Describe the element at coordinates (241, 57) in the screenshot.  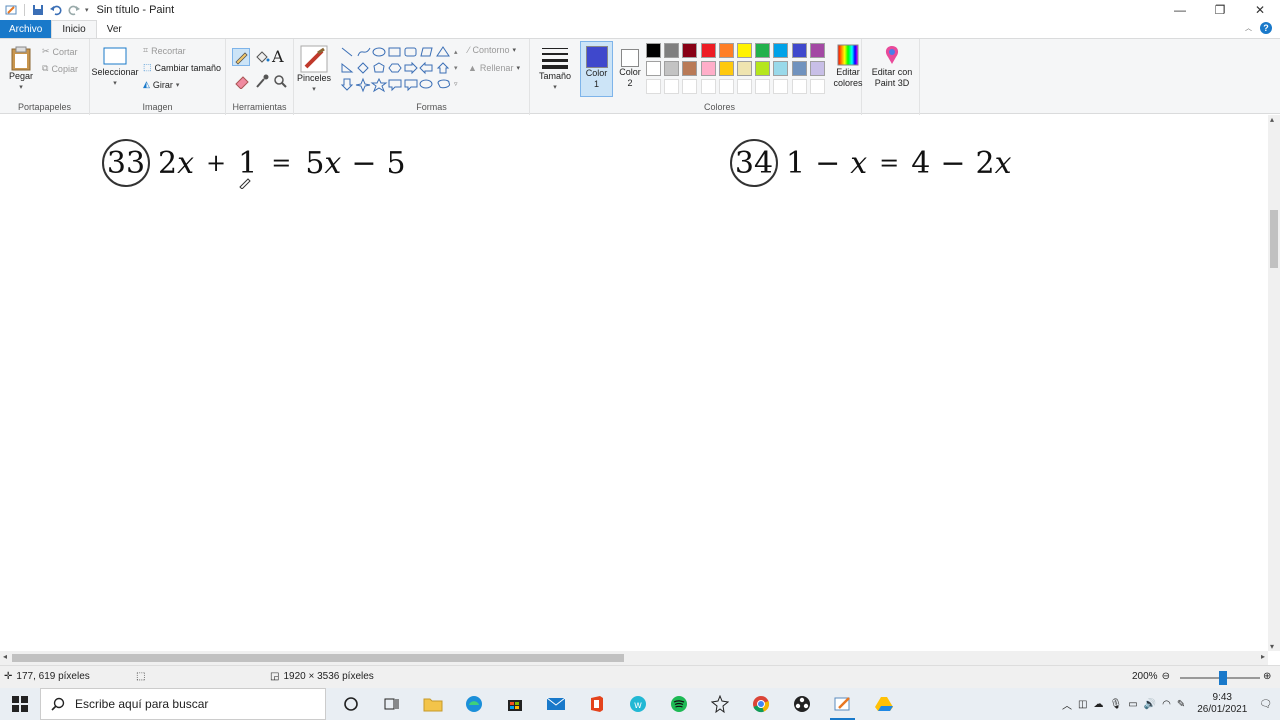
I see `pencil-tool` at that location.